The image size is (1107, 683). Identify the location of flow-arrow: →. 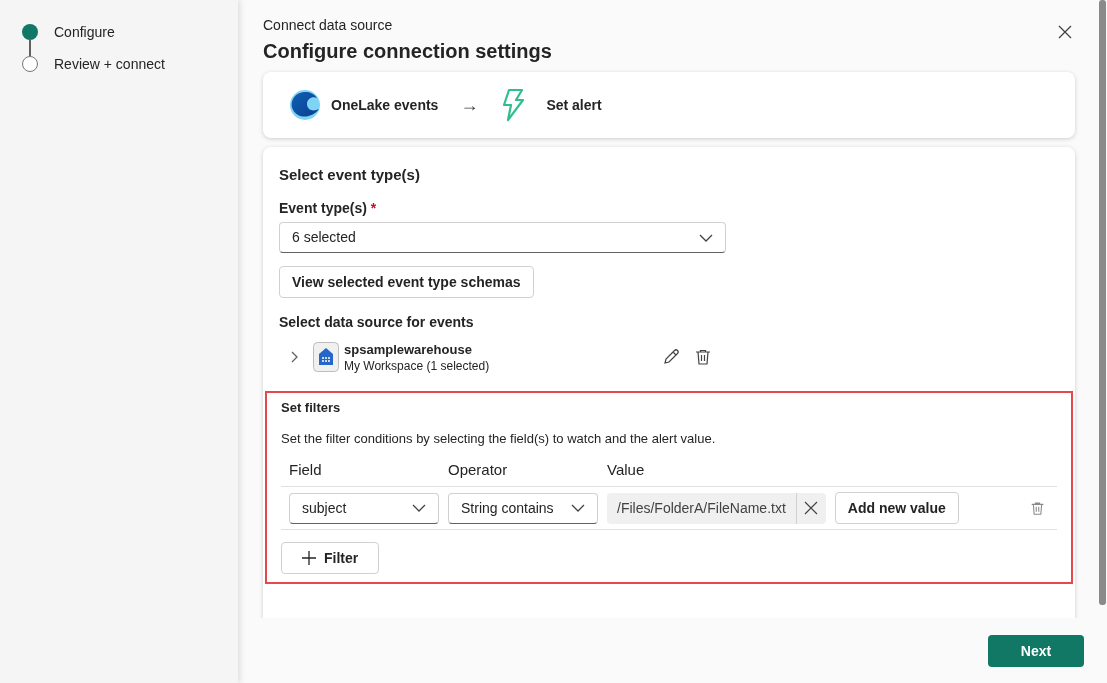
(469, 105).